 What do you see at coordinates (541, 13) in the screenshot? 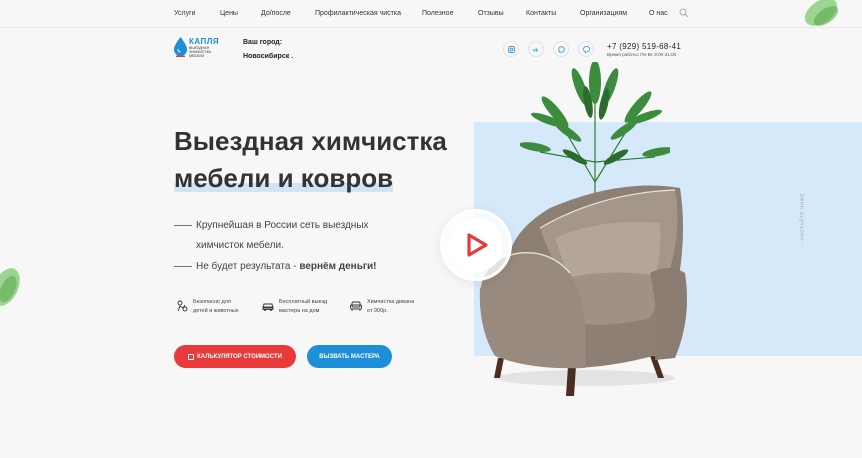
I see `nav-item-contacts: Контакты` at bounding box center [541, 13].